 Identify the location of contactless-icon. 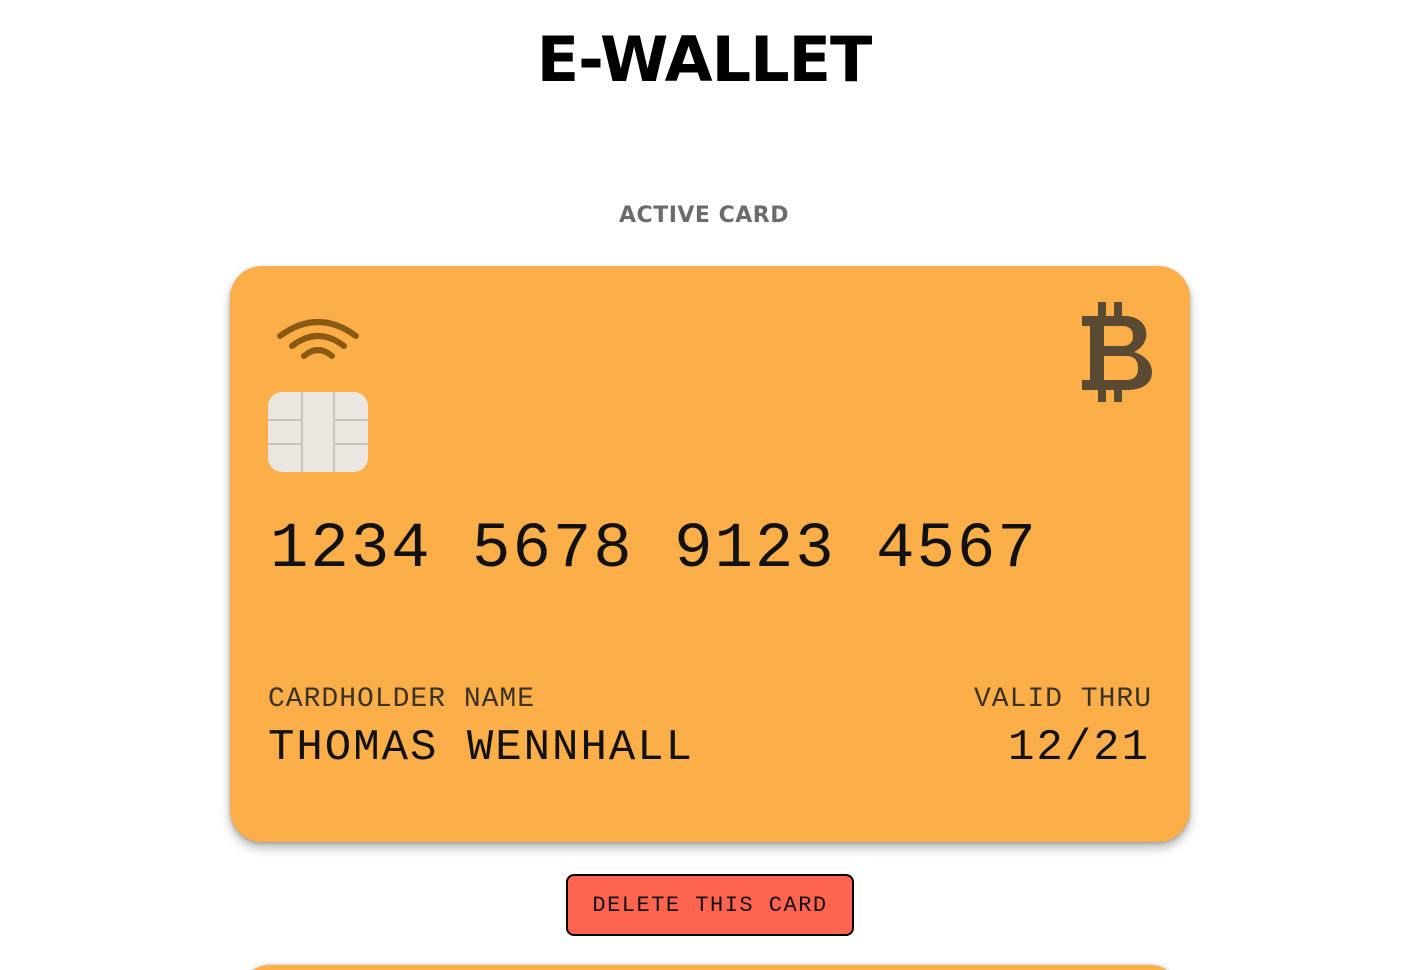
(318, 339).